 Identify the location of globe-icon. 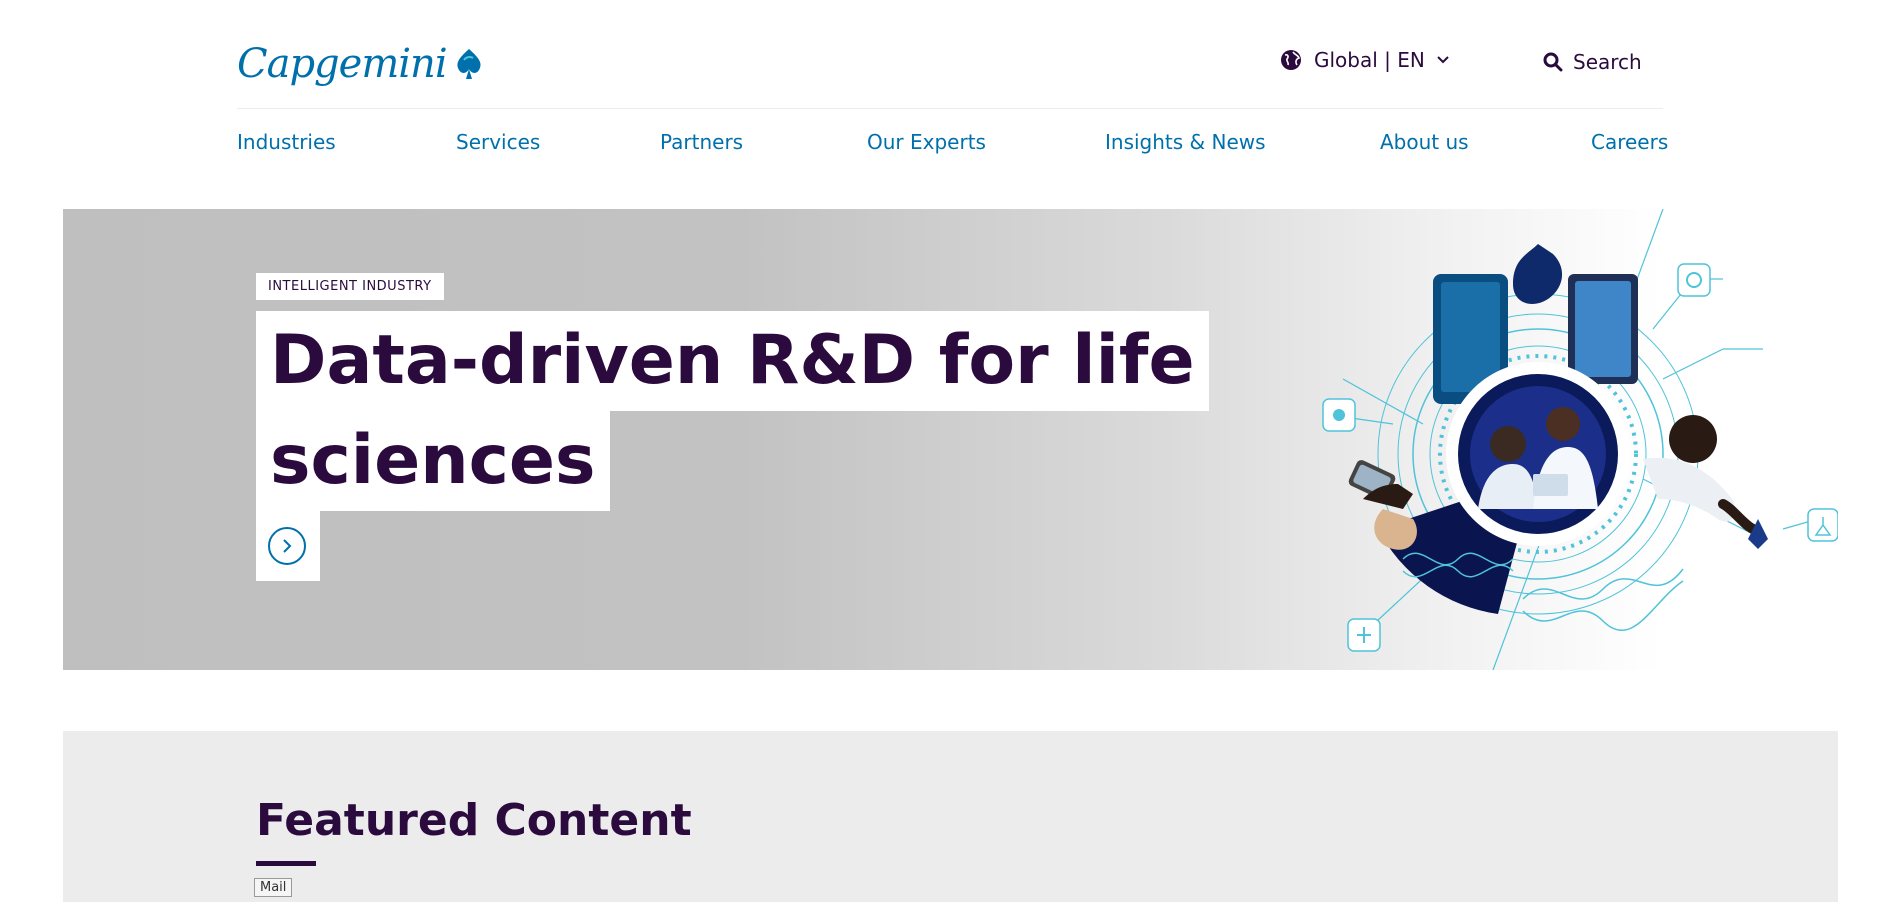
(1291, 60).